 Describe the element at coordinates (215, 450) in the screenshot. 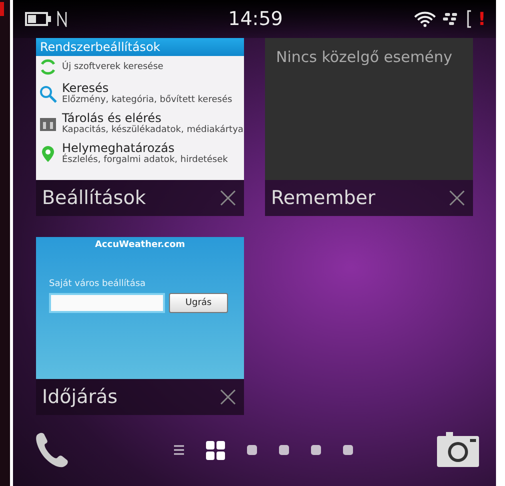

I see `app-grid-icon` at that location.